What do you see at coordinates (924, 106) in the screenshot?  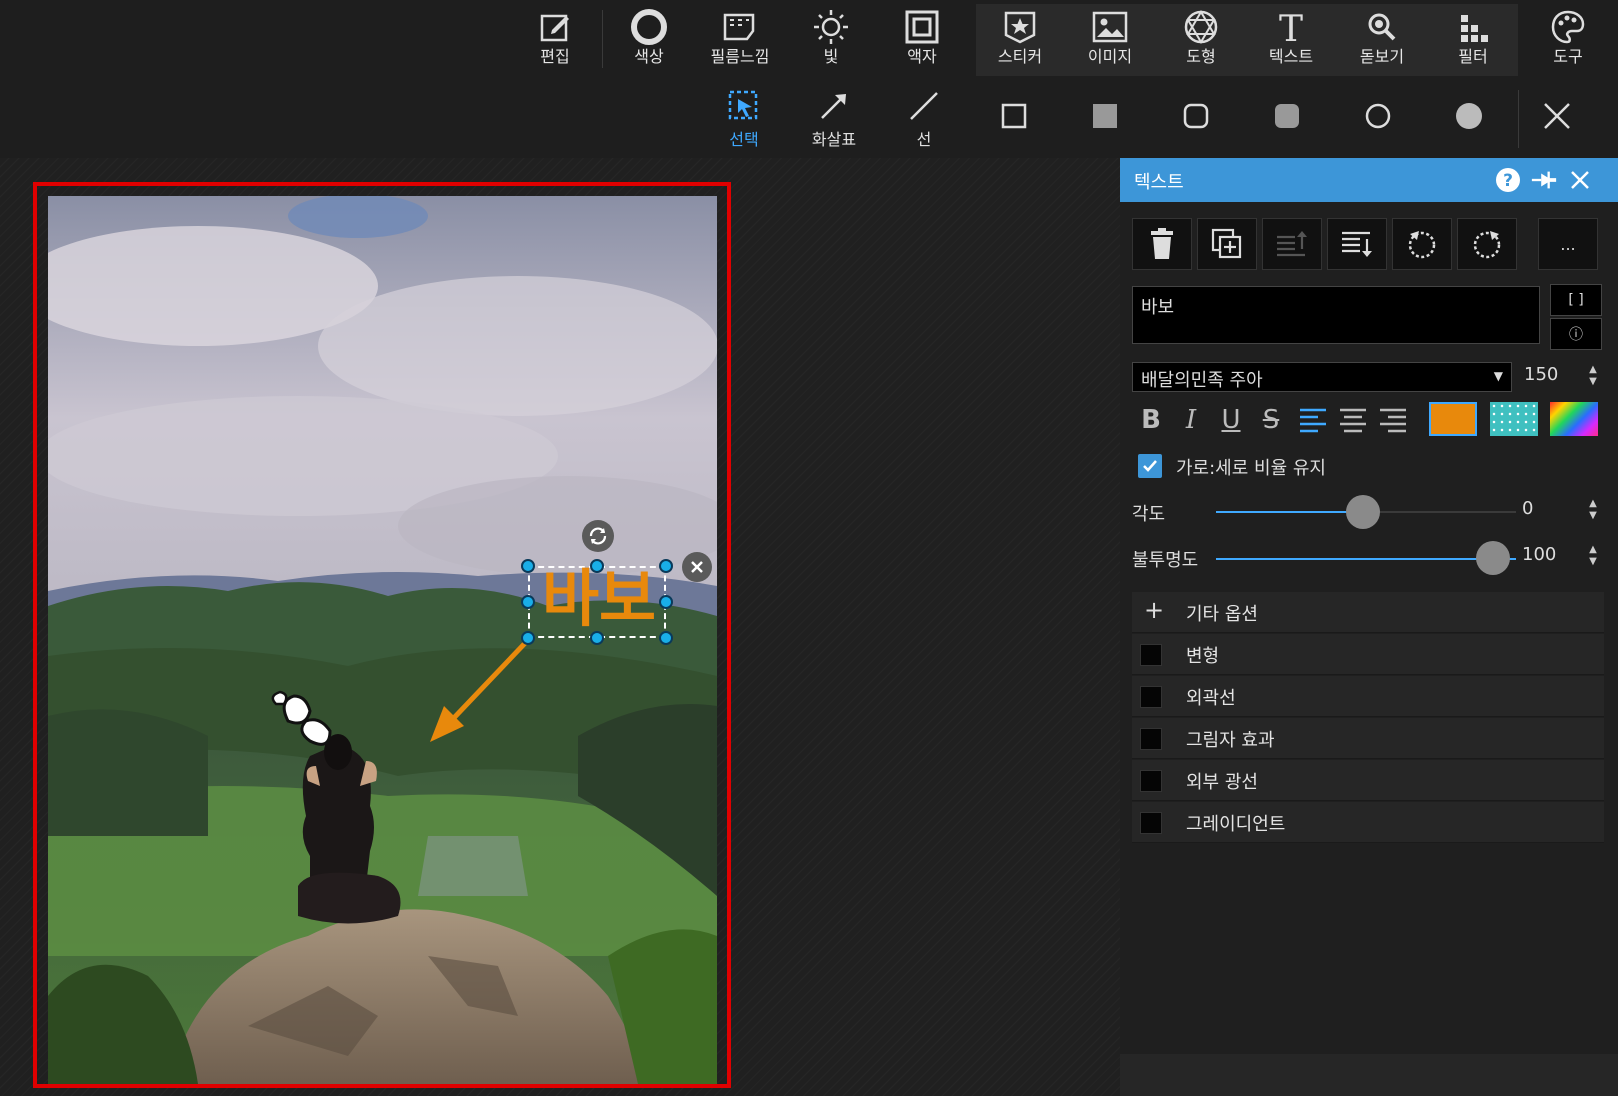 I see `line-icon` at bounding box center [924, 106].